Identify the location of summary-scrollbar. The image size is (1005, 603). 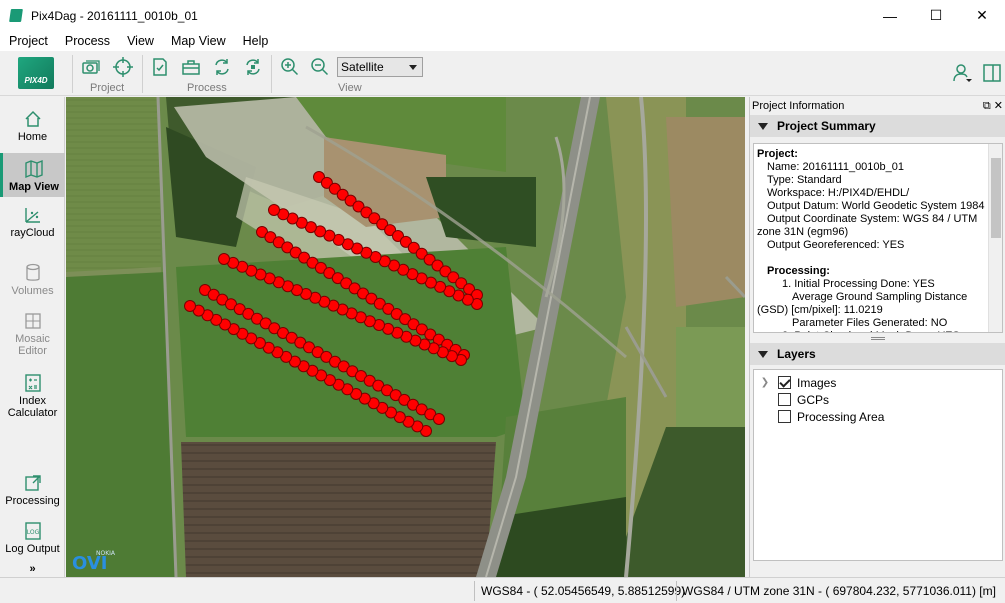
(995, 238).